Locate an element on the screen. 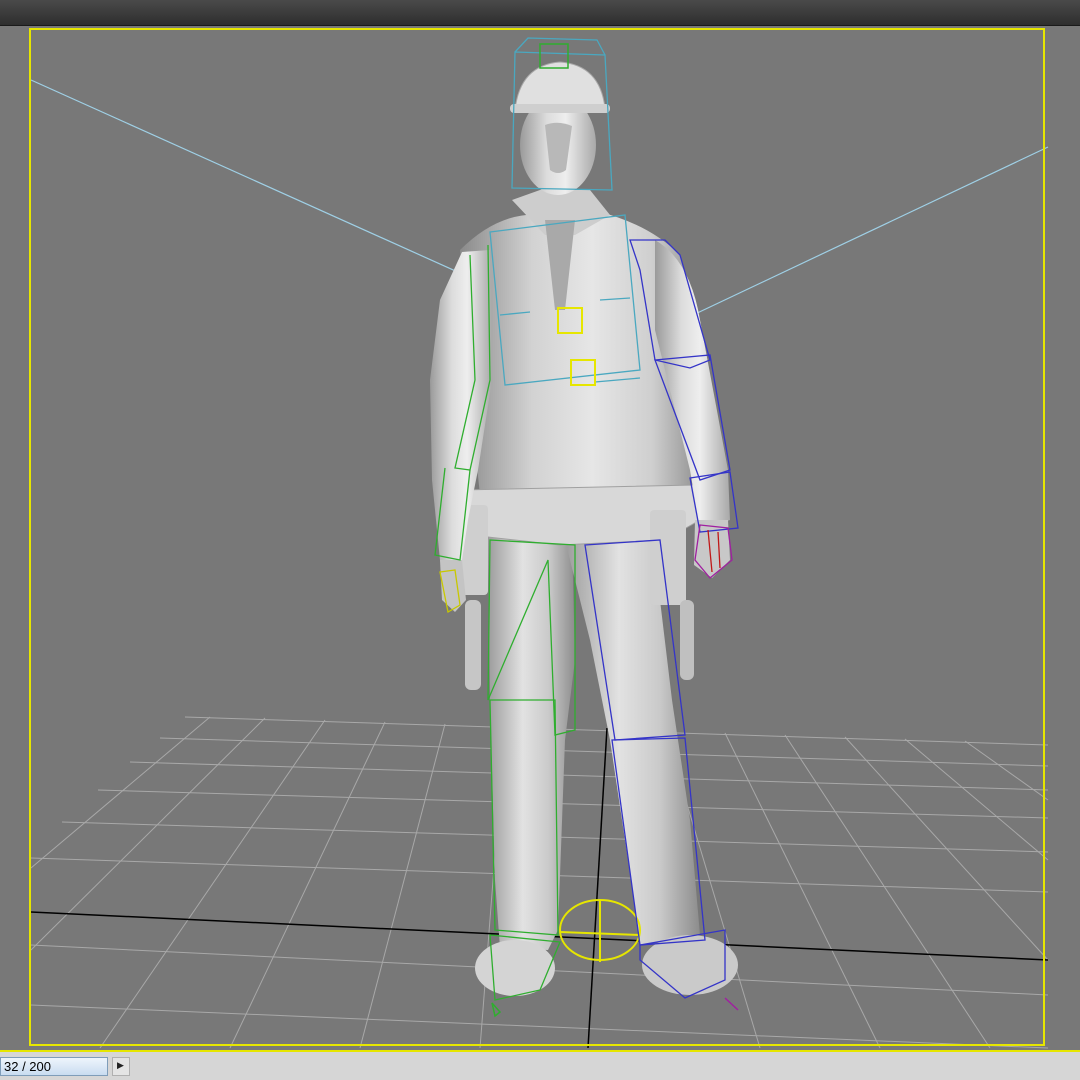 The width and height of the screenshot is (1080, 1080). hard-hat-brim is located at coordinates (560, 108).